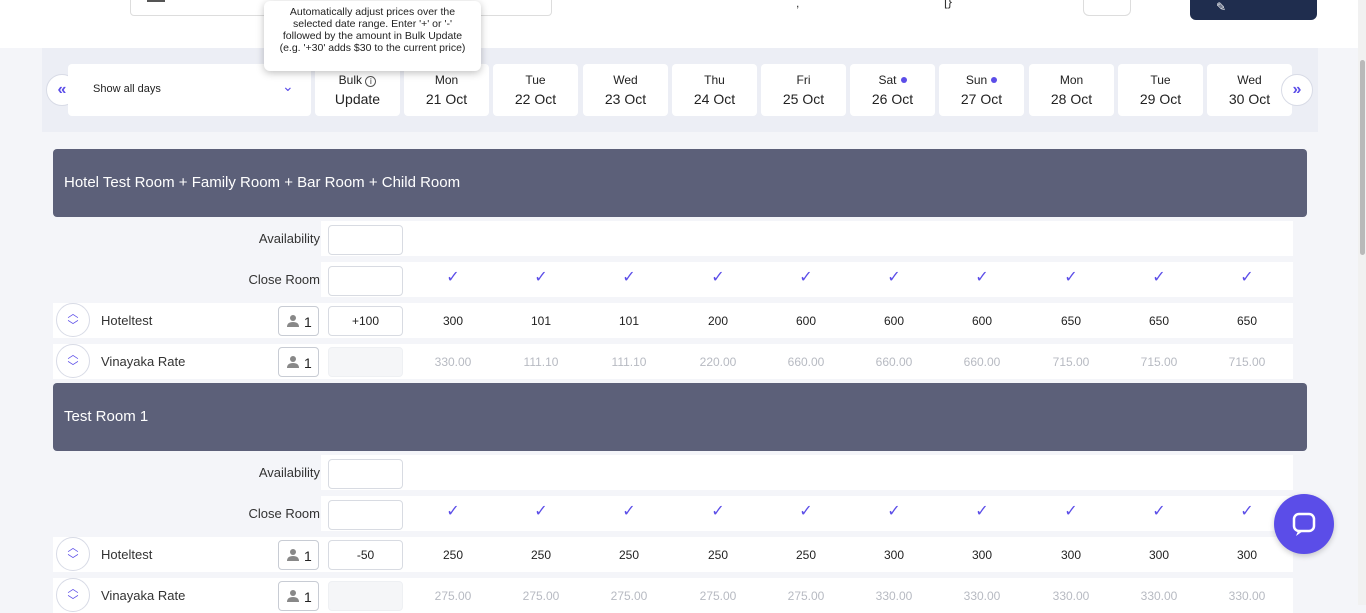 The width and height of the screenshot is (1366, 613). What do you see at coordinates (127, 89) in the screenshot?
I see `day-filter-label: Show all days` at bounding box center [127, 89].